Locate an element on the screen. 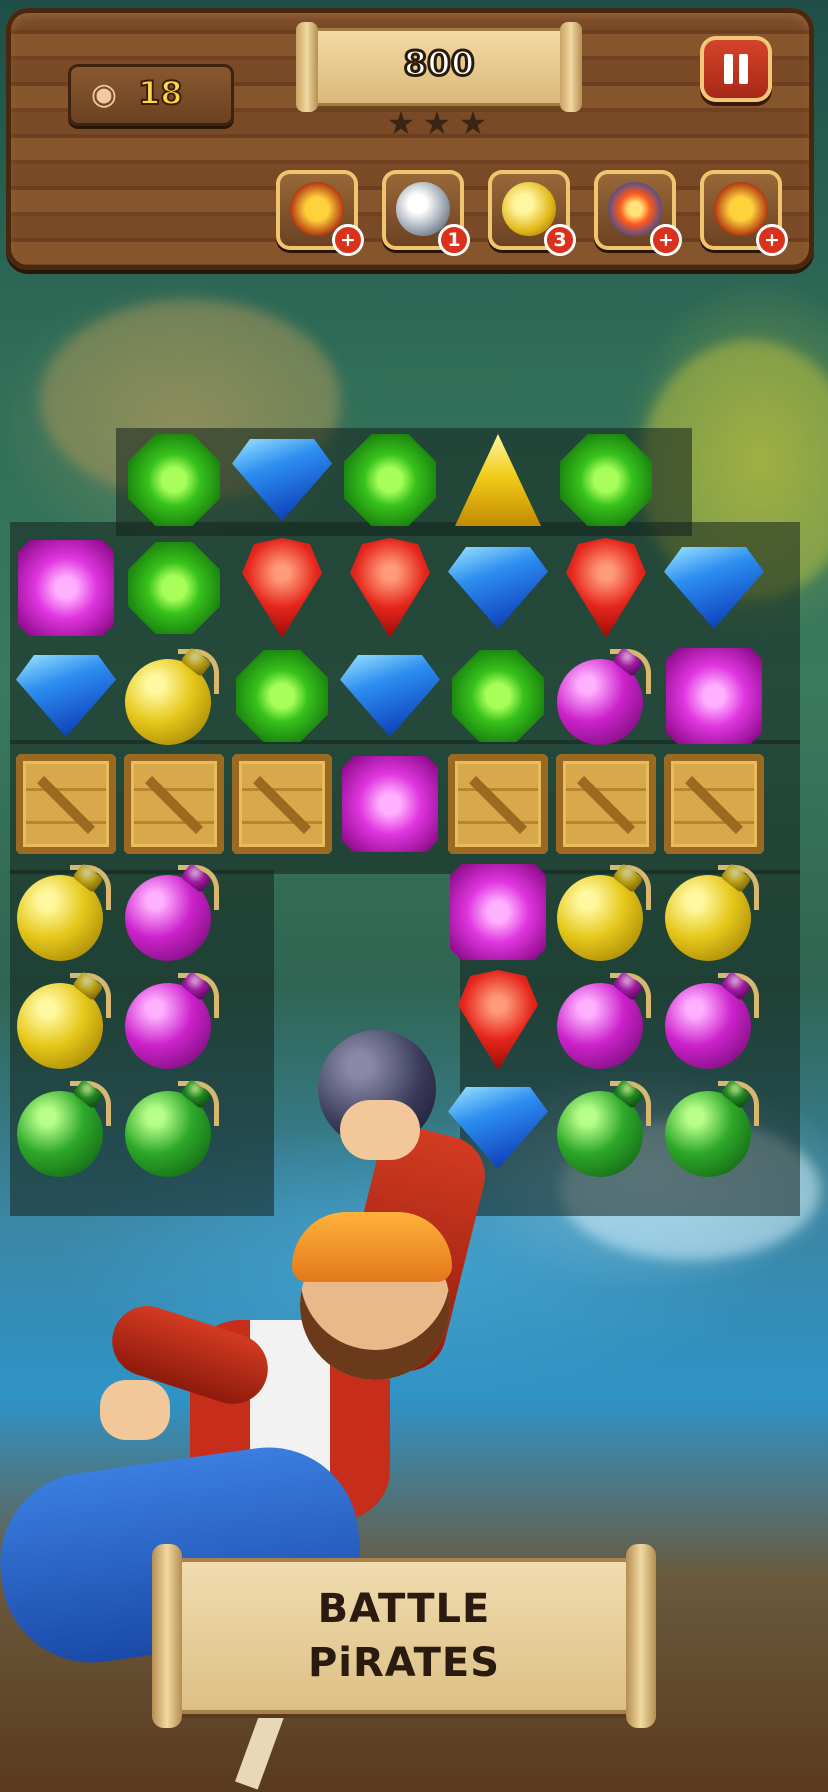 This screenshot has height=1792, width=828. booster-gold-potion: 3 is located at coordinates (532, 213).